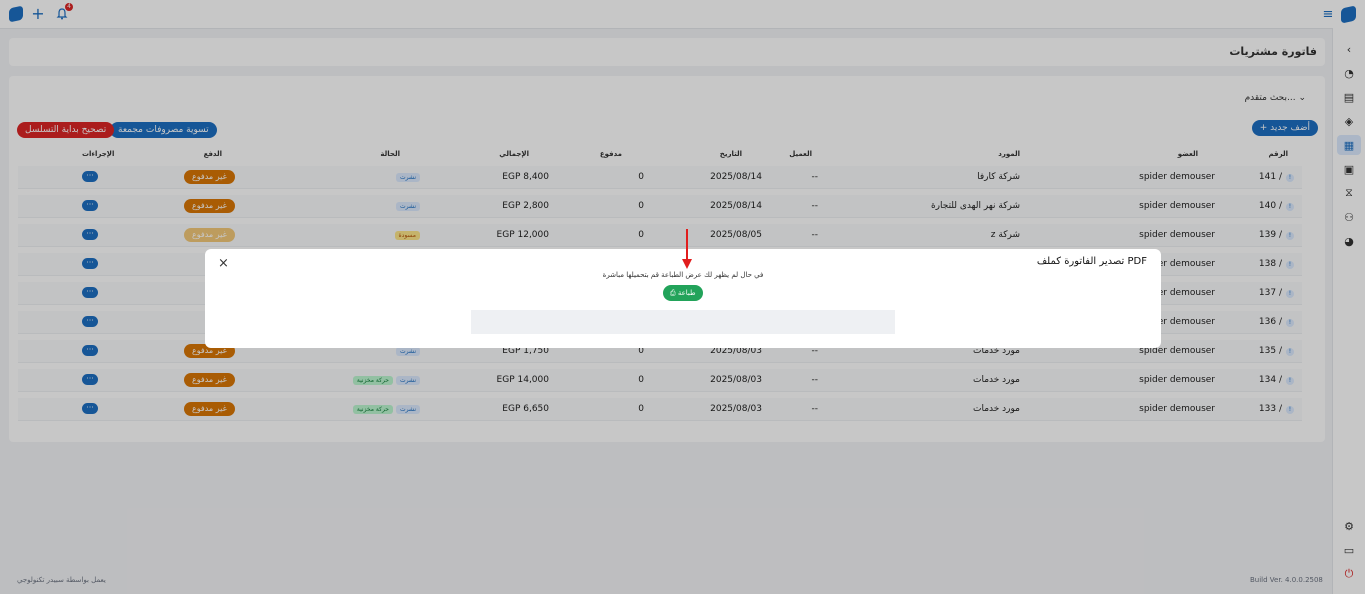  Describe the element at coordinates (1091, 261) in the screenshot. I see `modal-title: تصدير الفاتورة كملف PDF` at that location.